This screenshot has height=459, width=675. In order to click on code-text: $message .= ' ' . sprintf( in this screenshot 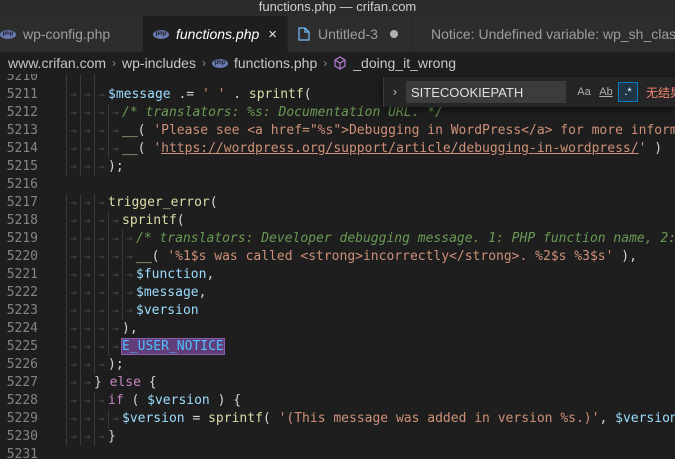, I will do `click(210, 95)`.